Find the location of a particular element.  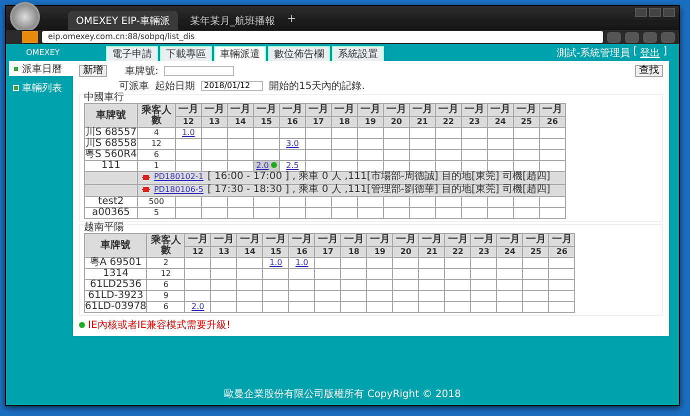

nav-tab: 車輛派遣 is located at coordinates (240, 53).